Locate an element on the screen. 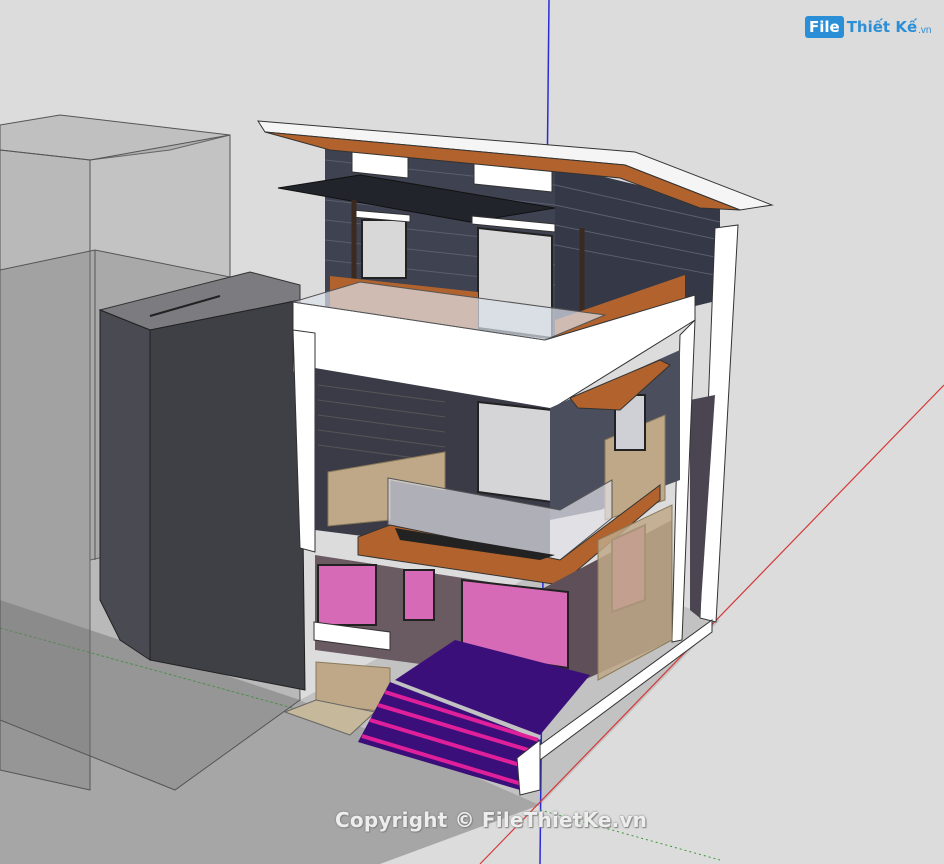 The height and width of the screenshot is (864, 944). pink-window-small is located at coordinates (419, 595).